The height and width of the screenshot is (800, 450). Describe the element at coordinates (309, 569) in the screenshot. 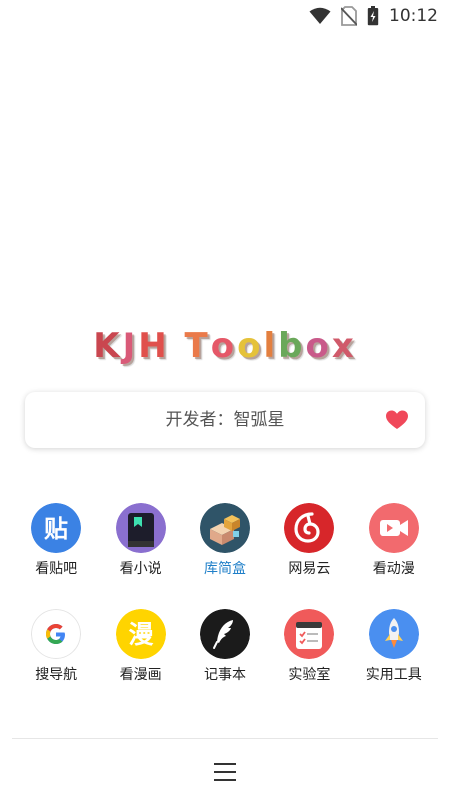

I see `app-label: 网易云` at that location.